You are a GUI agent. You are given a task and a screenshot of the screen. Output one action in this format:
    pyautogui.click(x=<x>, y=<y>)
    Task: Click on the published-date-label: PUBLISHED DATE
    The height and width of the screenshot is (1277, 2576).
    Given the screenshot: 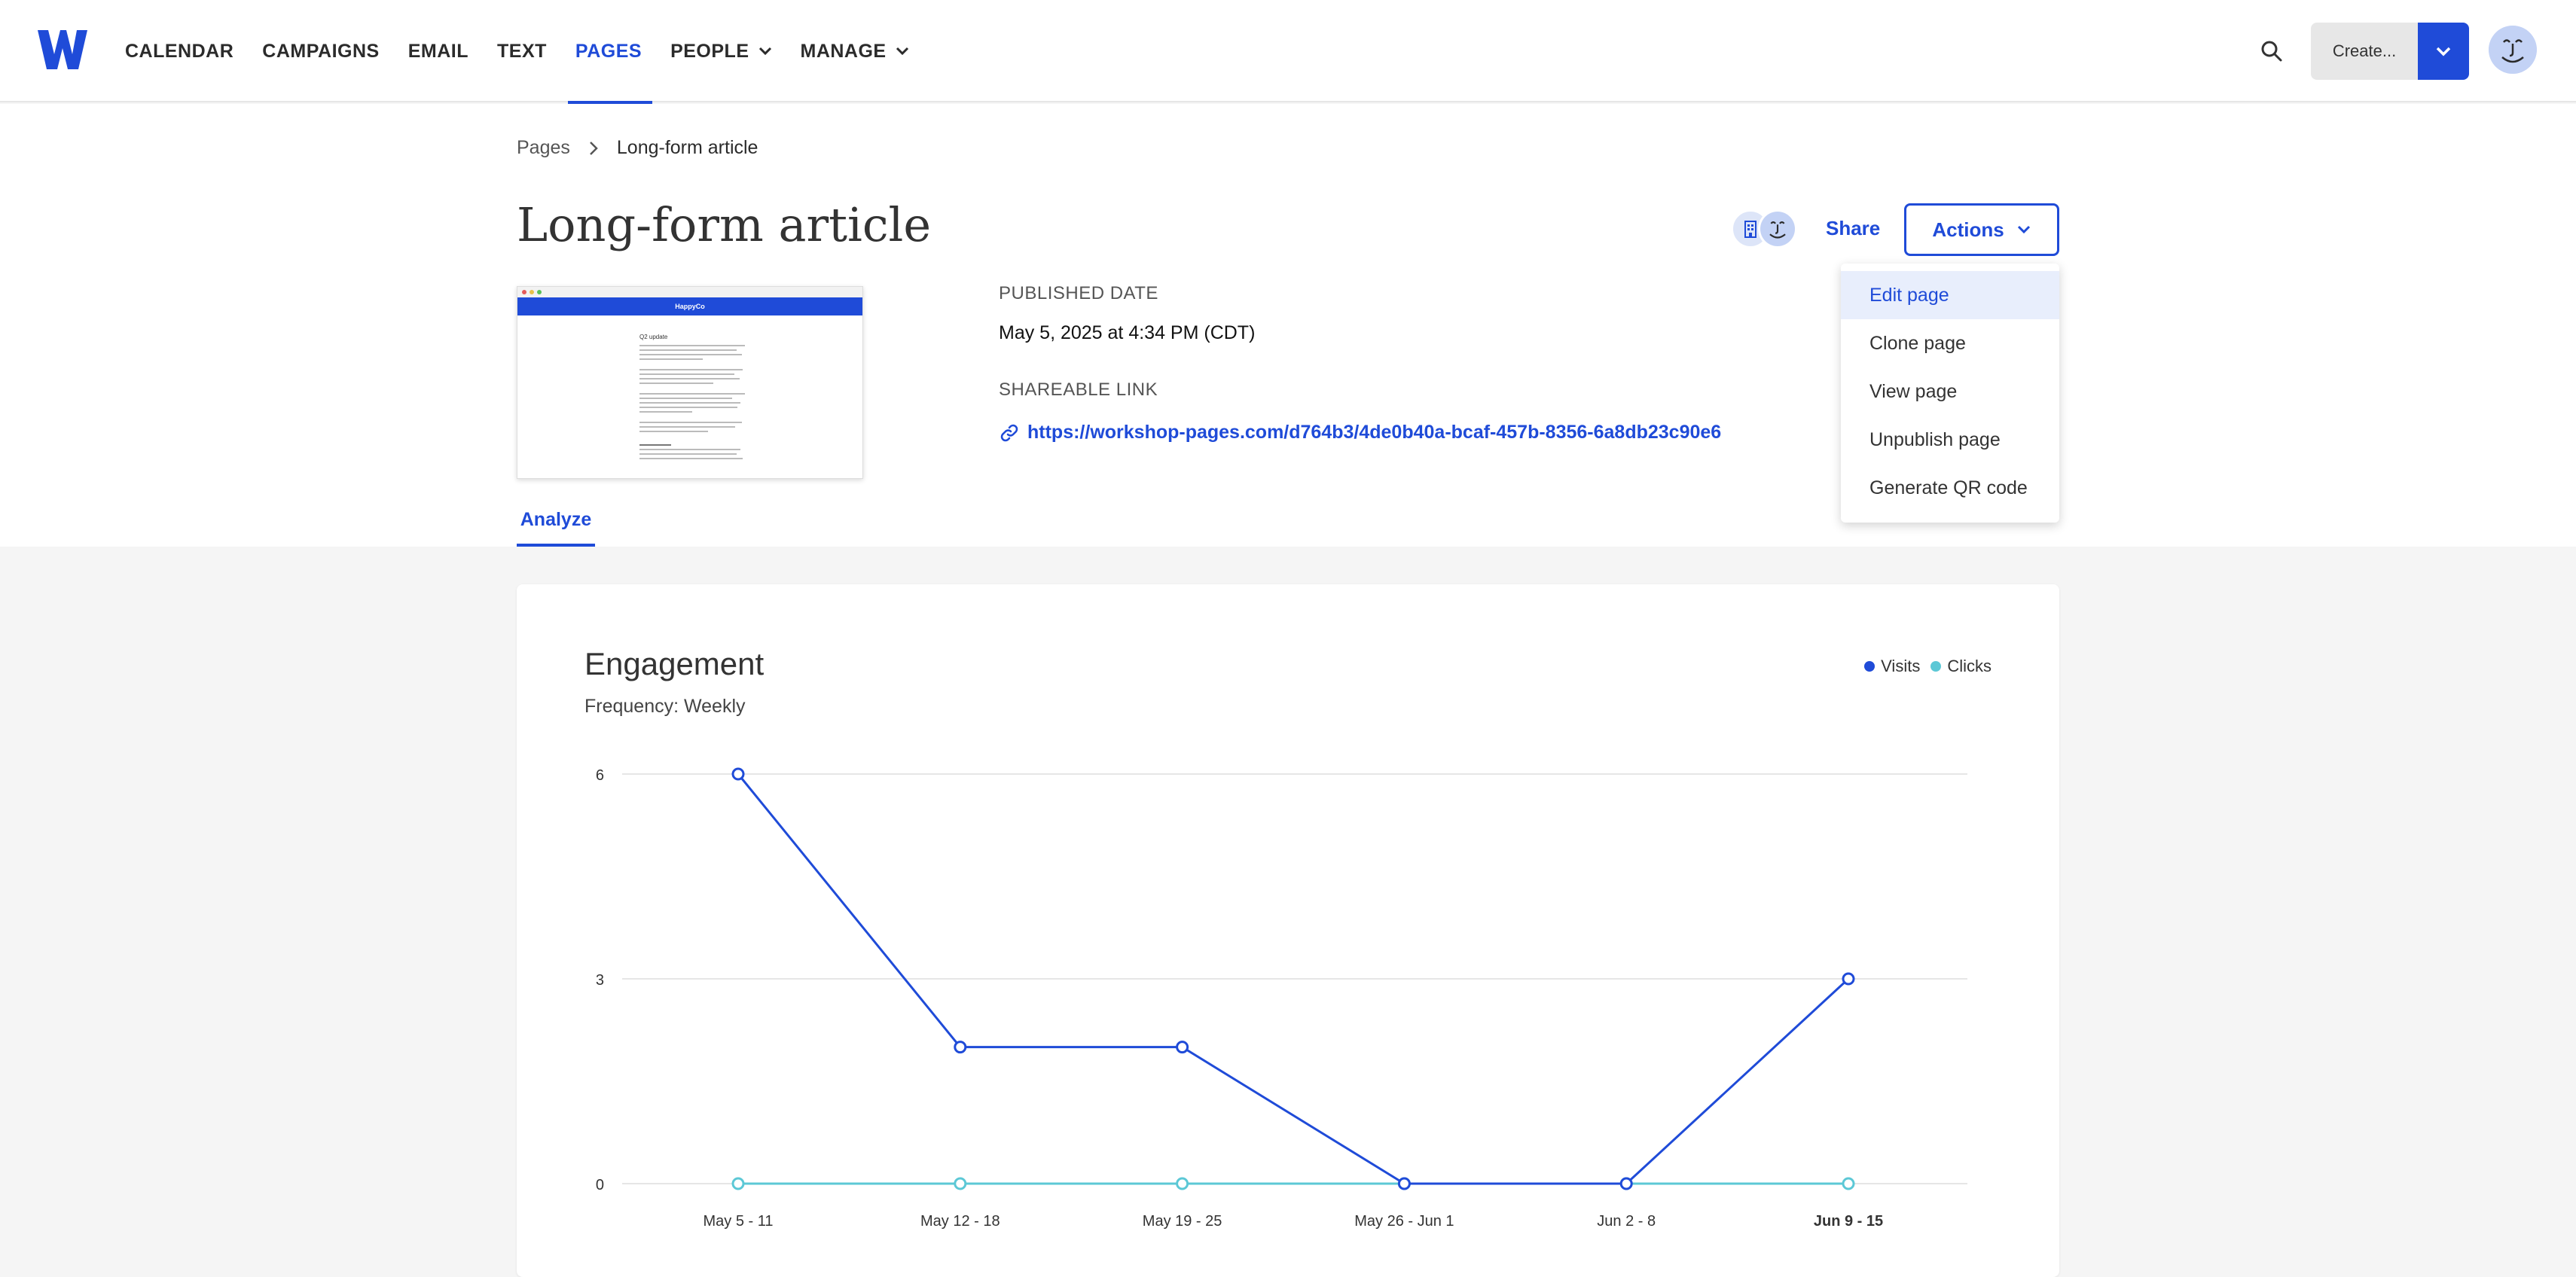 What is the action you would take?
    pyautogui.click(x=1078, y=293)
    